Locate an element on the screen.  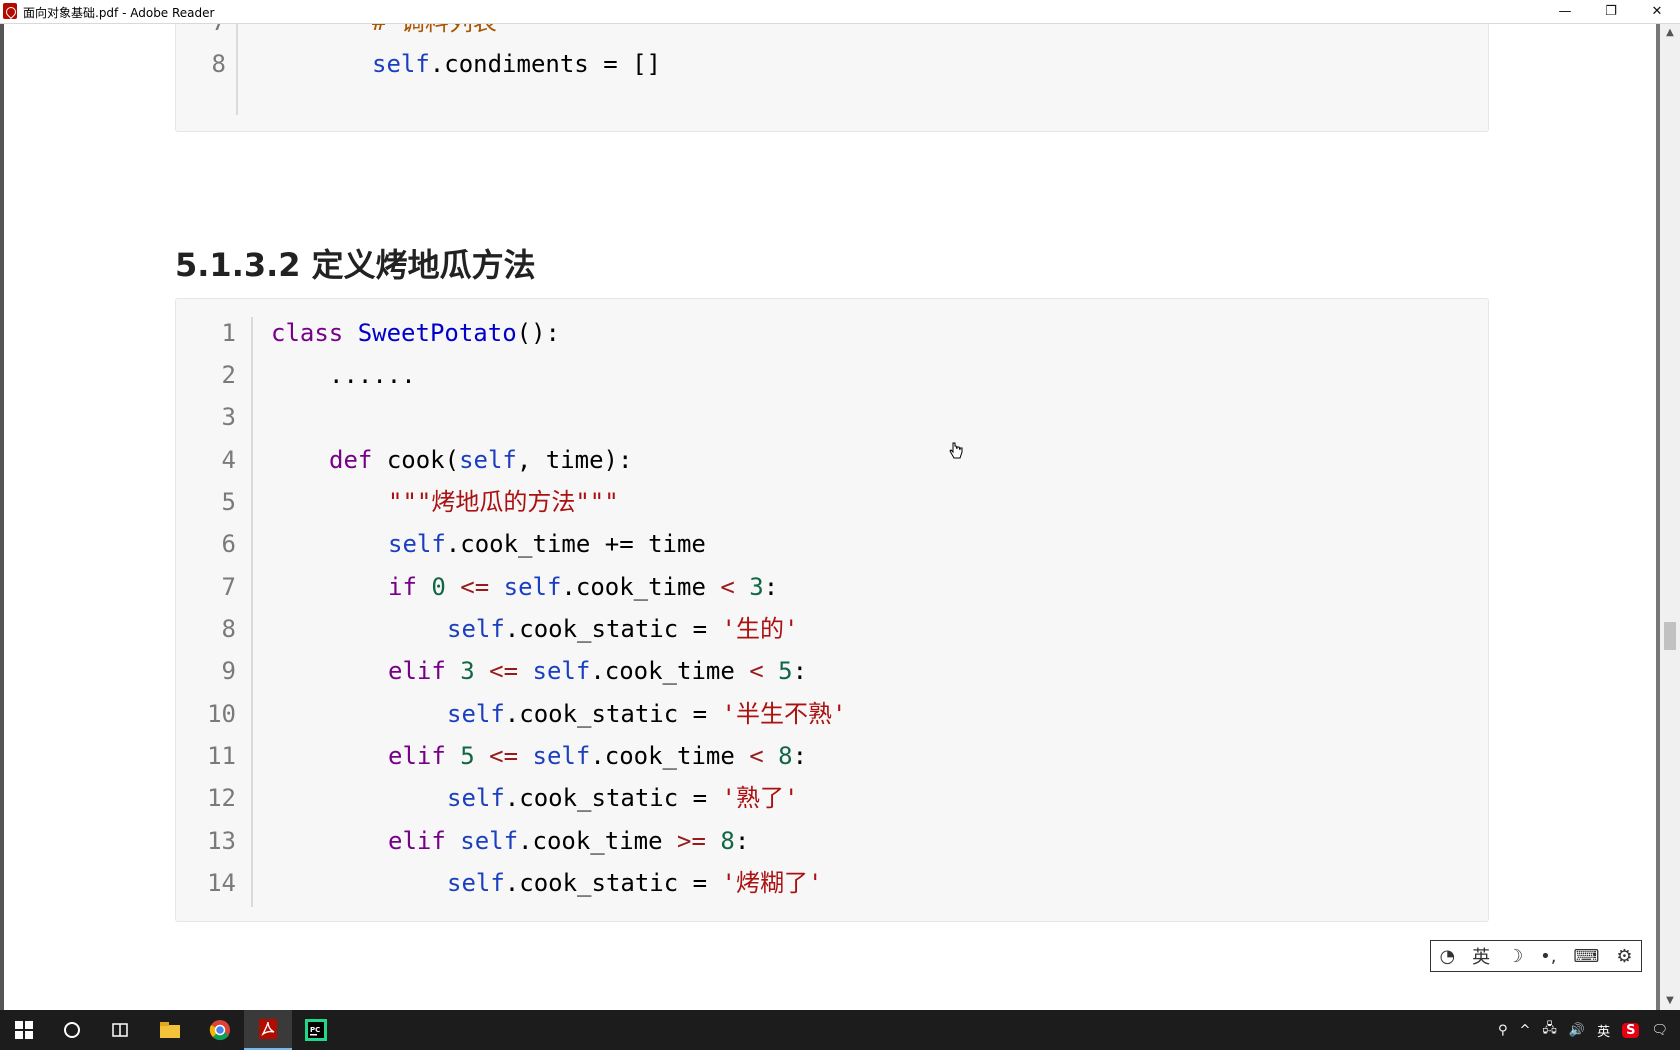
taskbar-chrome is located at coordinates (220, 1030).